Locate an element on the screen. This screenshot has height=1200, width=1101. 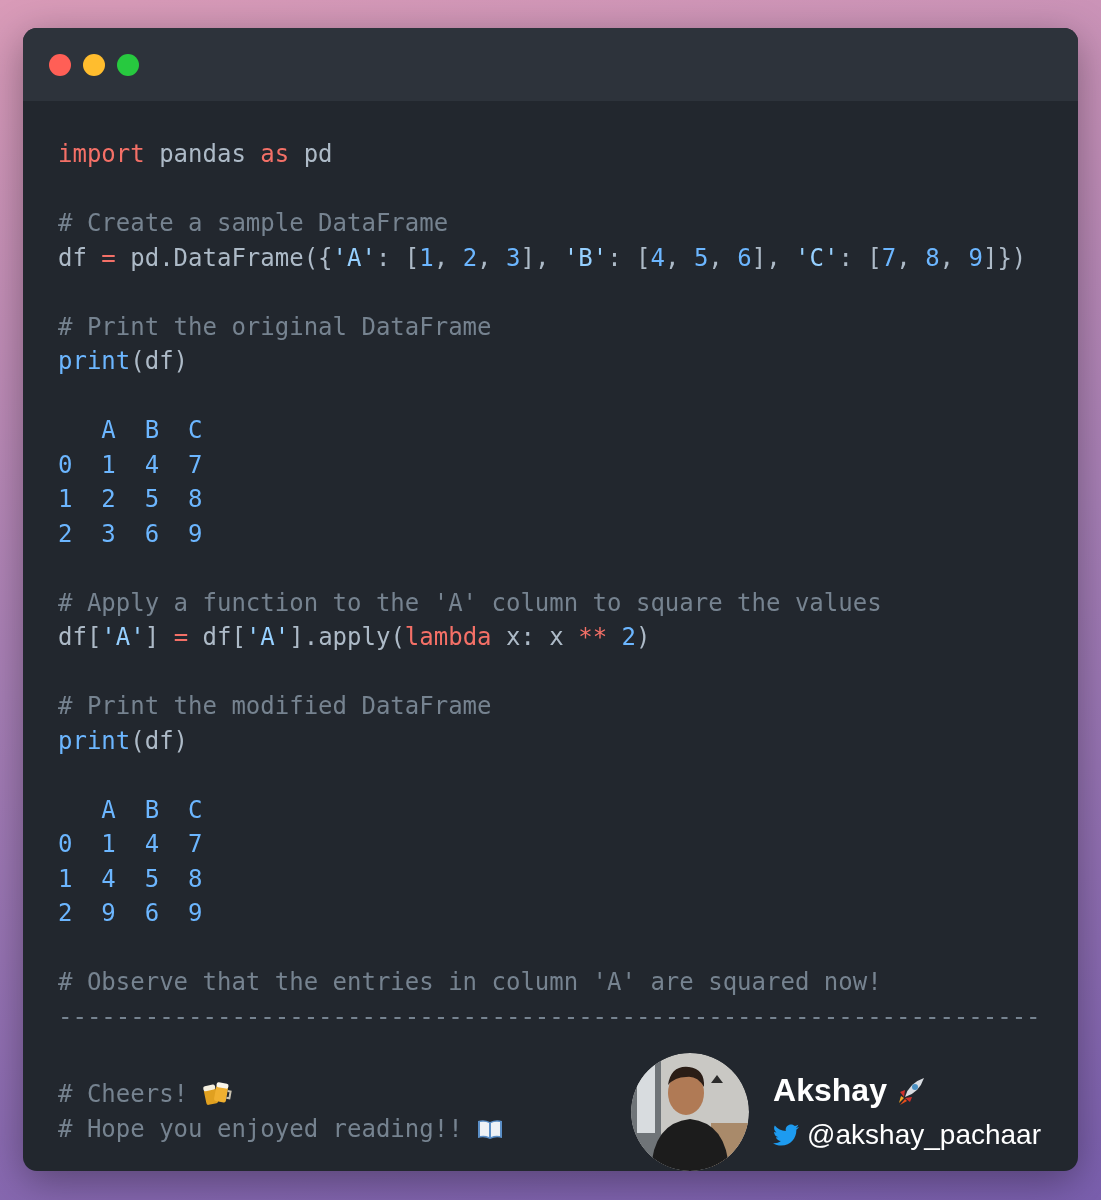
minimize-window-button is located at coordinates (94, 64).